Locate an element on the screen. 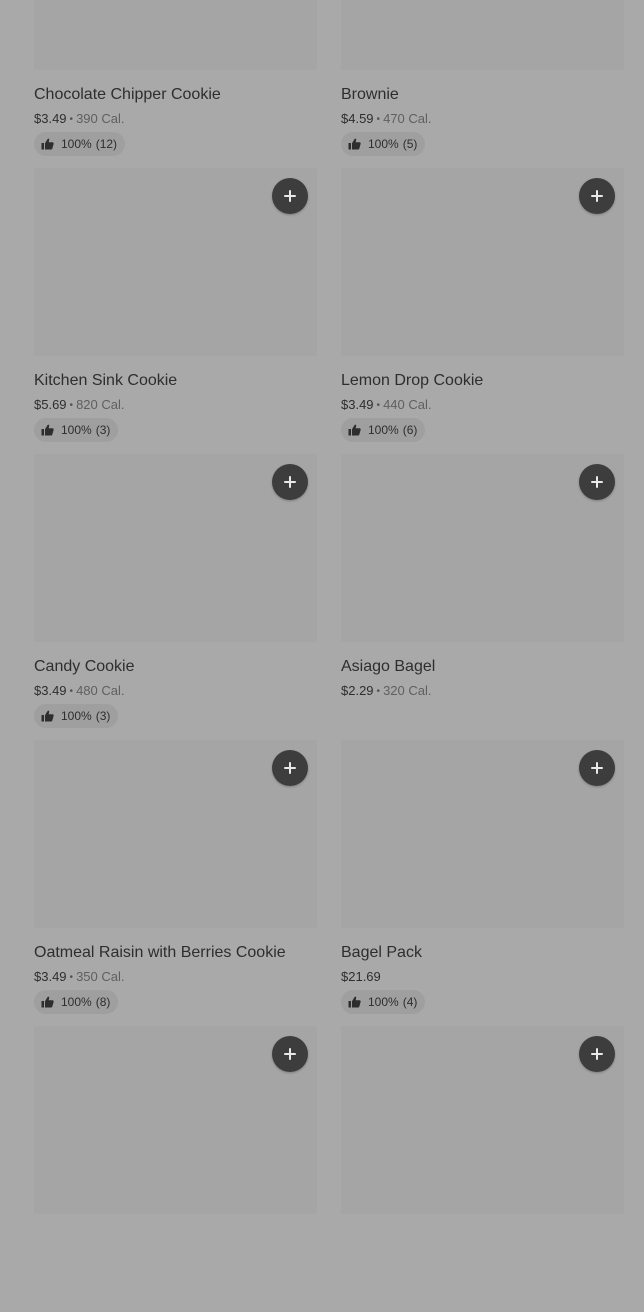 This screenshot has width=644, height=1312. rating-badge: 100% (4) is located at coordinates (383, 1002).